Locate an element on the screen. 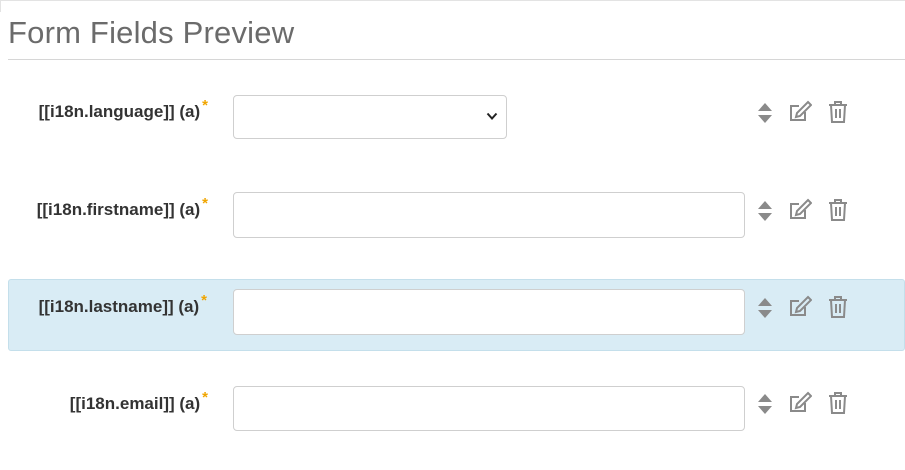  page-title: Form Fields Preview is located at coordinates (151, 32).